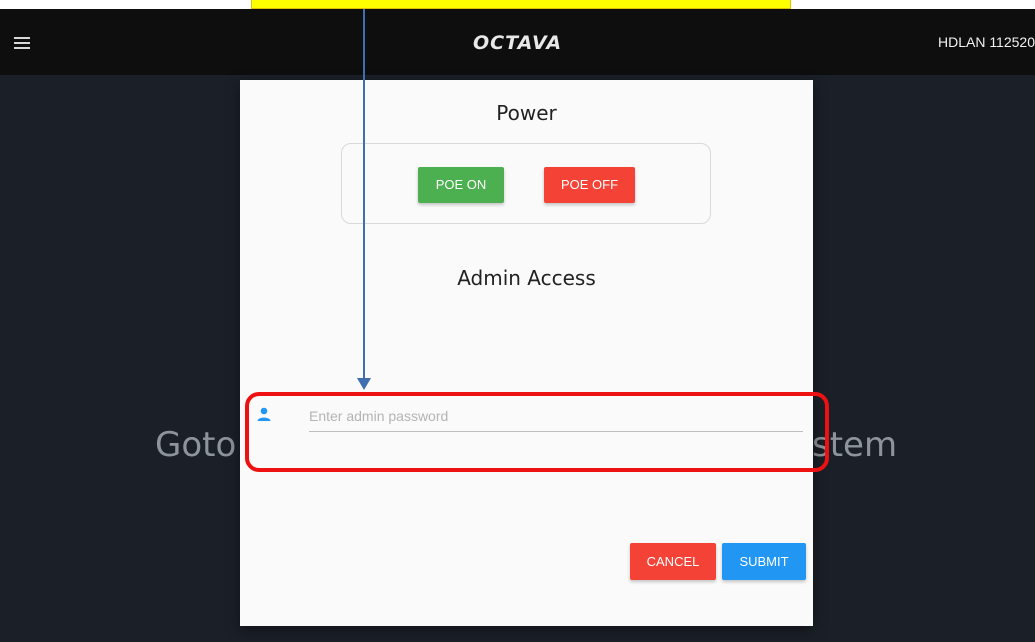 The height and width of the screenshot is (642, 1035). What do you see at coordinates (986, 42) in the screenshot?
I see `device-name: HDLAN 112520` at bounding box center [986, 42].